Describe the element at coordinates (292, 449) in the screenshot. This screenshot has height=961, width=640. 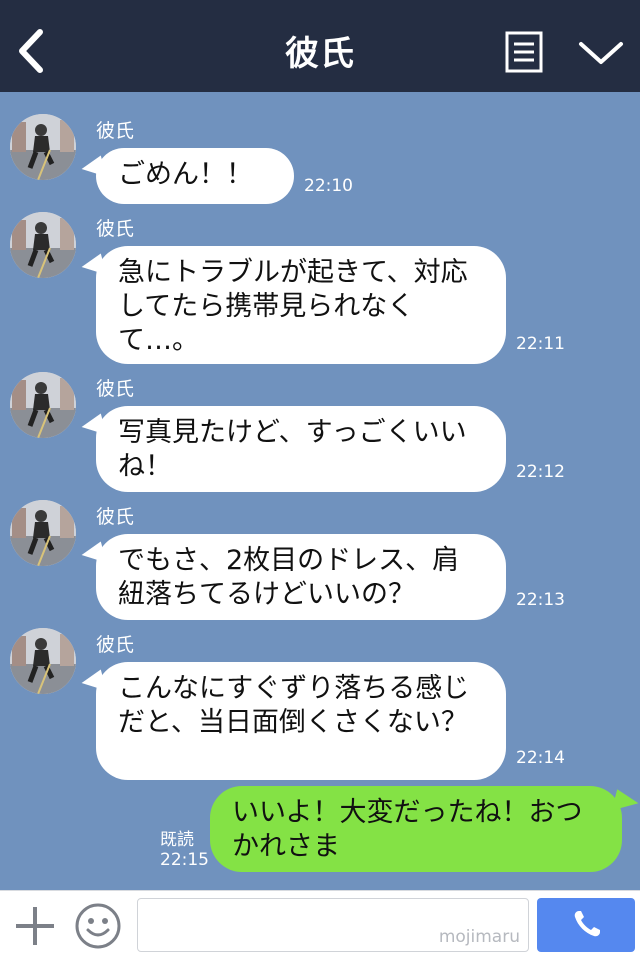
I see `message-text: 写真見たけど、すっごくいいね！` at that location.